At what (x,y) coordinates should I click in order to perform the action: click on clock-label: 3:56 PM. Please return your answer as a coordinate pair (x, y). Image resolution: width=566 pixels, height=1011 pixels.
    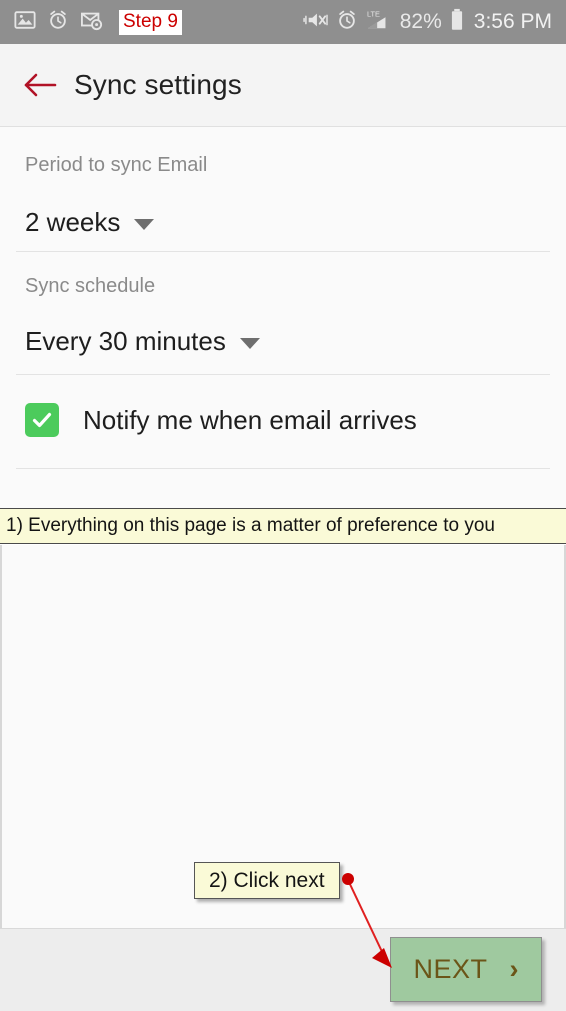
    Looking at the image, I should click on (512, 21).